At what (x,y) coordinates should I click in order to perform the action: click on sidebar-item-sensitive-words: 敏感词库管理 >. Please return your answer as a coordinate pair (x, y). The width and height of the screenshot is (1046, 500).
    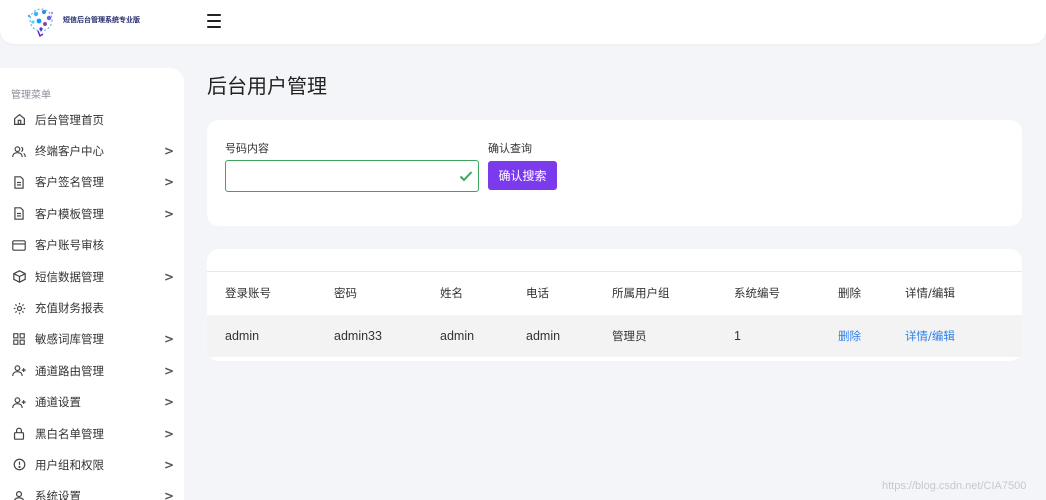
    Looking at the image, I should click on (92, 339).